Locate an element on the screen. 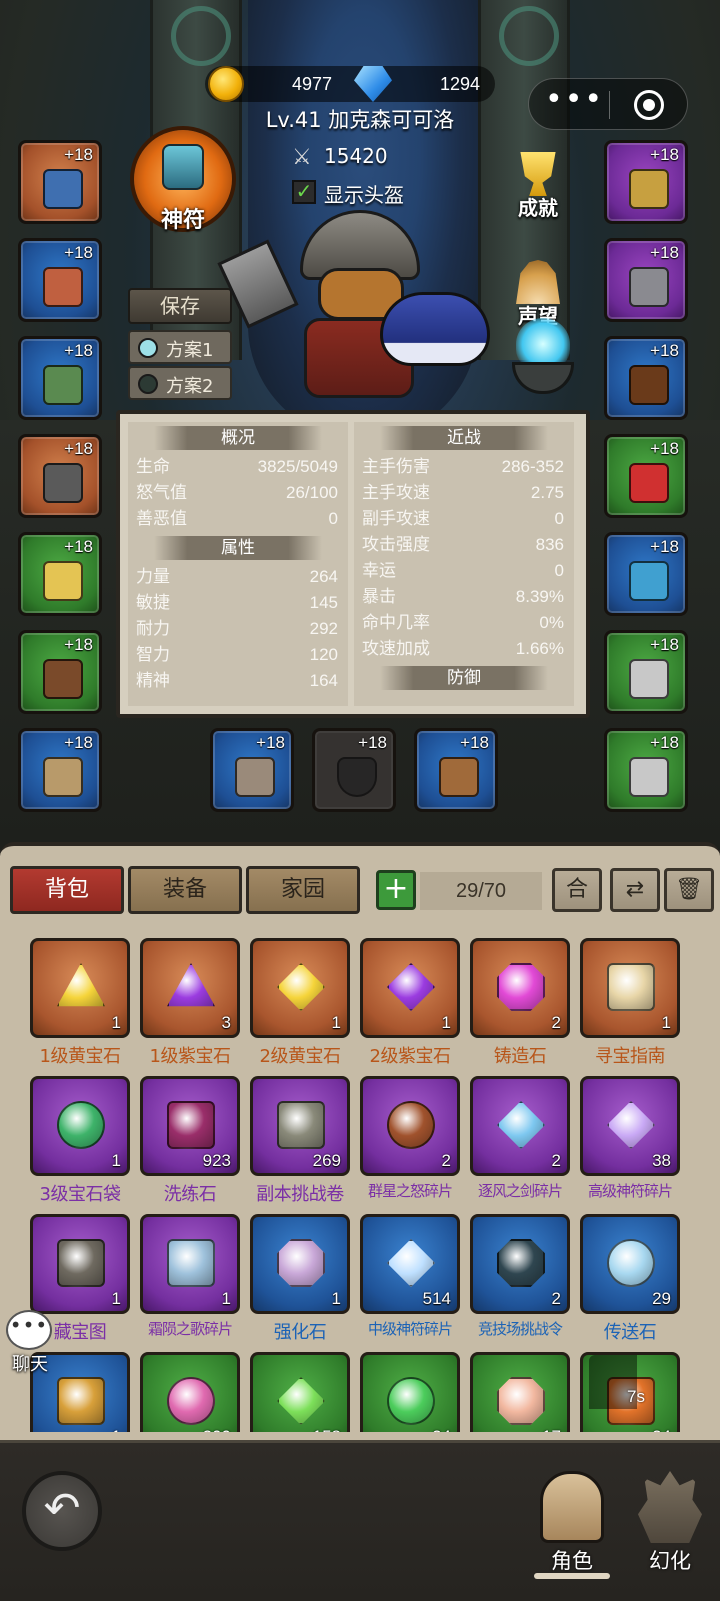 This screenshot has width=720, height=1601. cooldown-timer: 7s is located at coordinates (636, 1396).